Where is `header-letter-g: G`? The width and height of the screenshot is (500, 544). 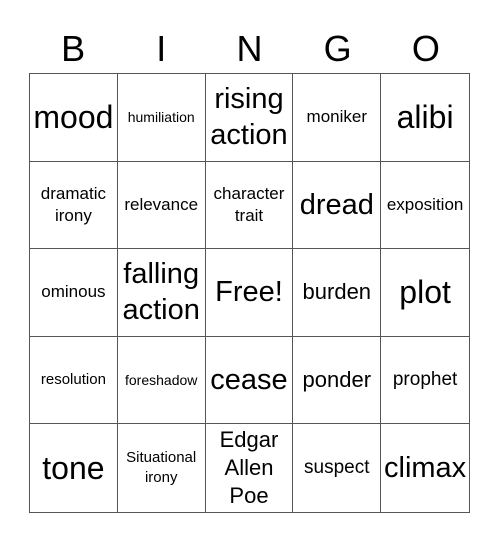 header-letter-g: G is located at coordinates (337, 48).